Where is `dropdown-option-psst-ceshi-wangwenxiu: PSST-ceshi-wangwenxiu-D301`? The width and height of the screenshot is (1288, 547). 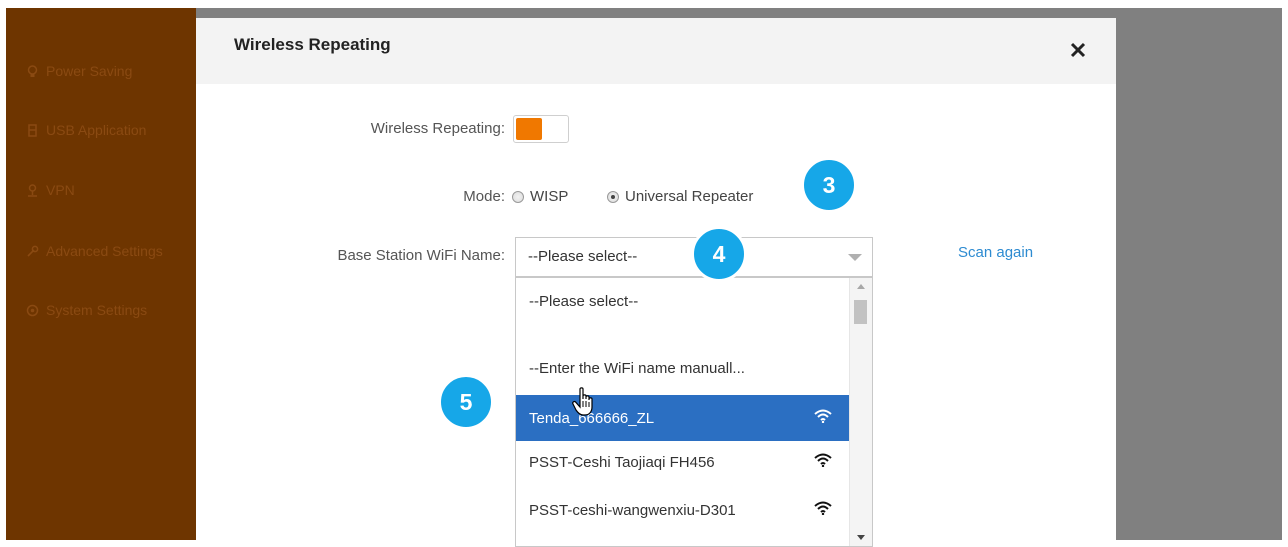
dropdown-option-psst-ceshi-wangwenxiu: PSST-ceshi-wangwenxiu-D301 is located at coordinates (683, 510).